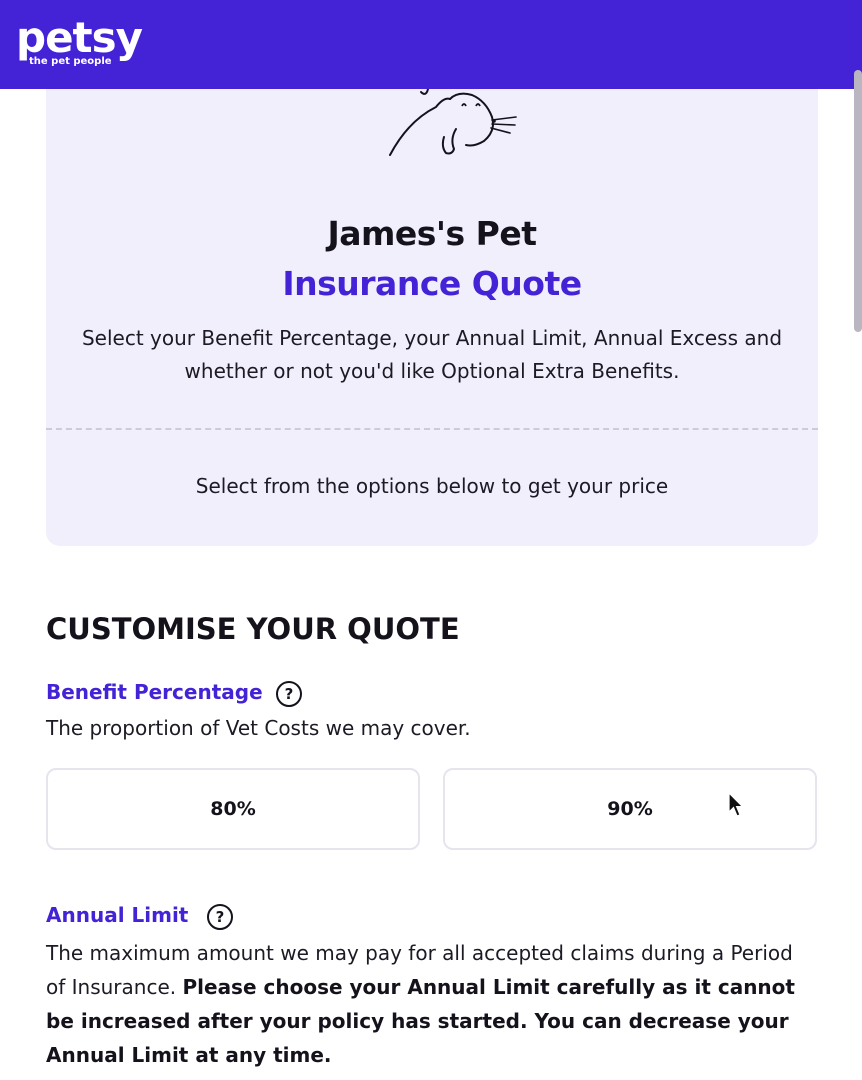  What do you see at coordinates (432, 283) in the screenshot?
I see `quote-subtitle: Insurance Quote` at bounding box center [432, 283].